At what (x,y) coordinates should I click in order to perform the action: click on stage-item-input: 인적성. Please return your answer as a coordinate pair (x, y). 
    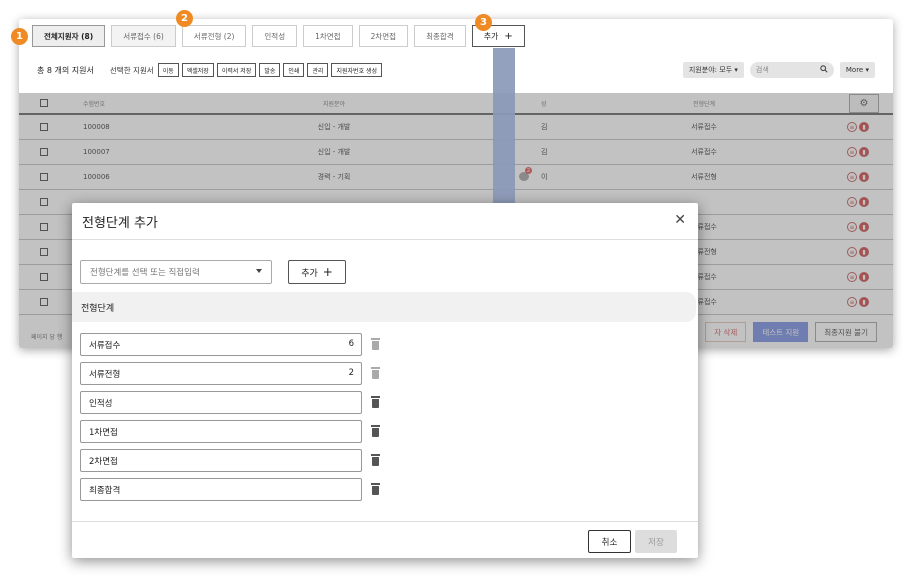
    Looking at the image, I should click on (230, 402).